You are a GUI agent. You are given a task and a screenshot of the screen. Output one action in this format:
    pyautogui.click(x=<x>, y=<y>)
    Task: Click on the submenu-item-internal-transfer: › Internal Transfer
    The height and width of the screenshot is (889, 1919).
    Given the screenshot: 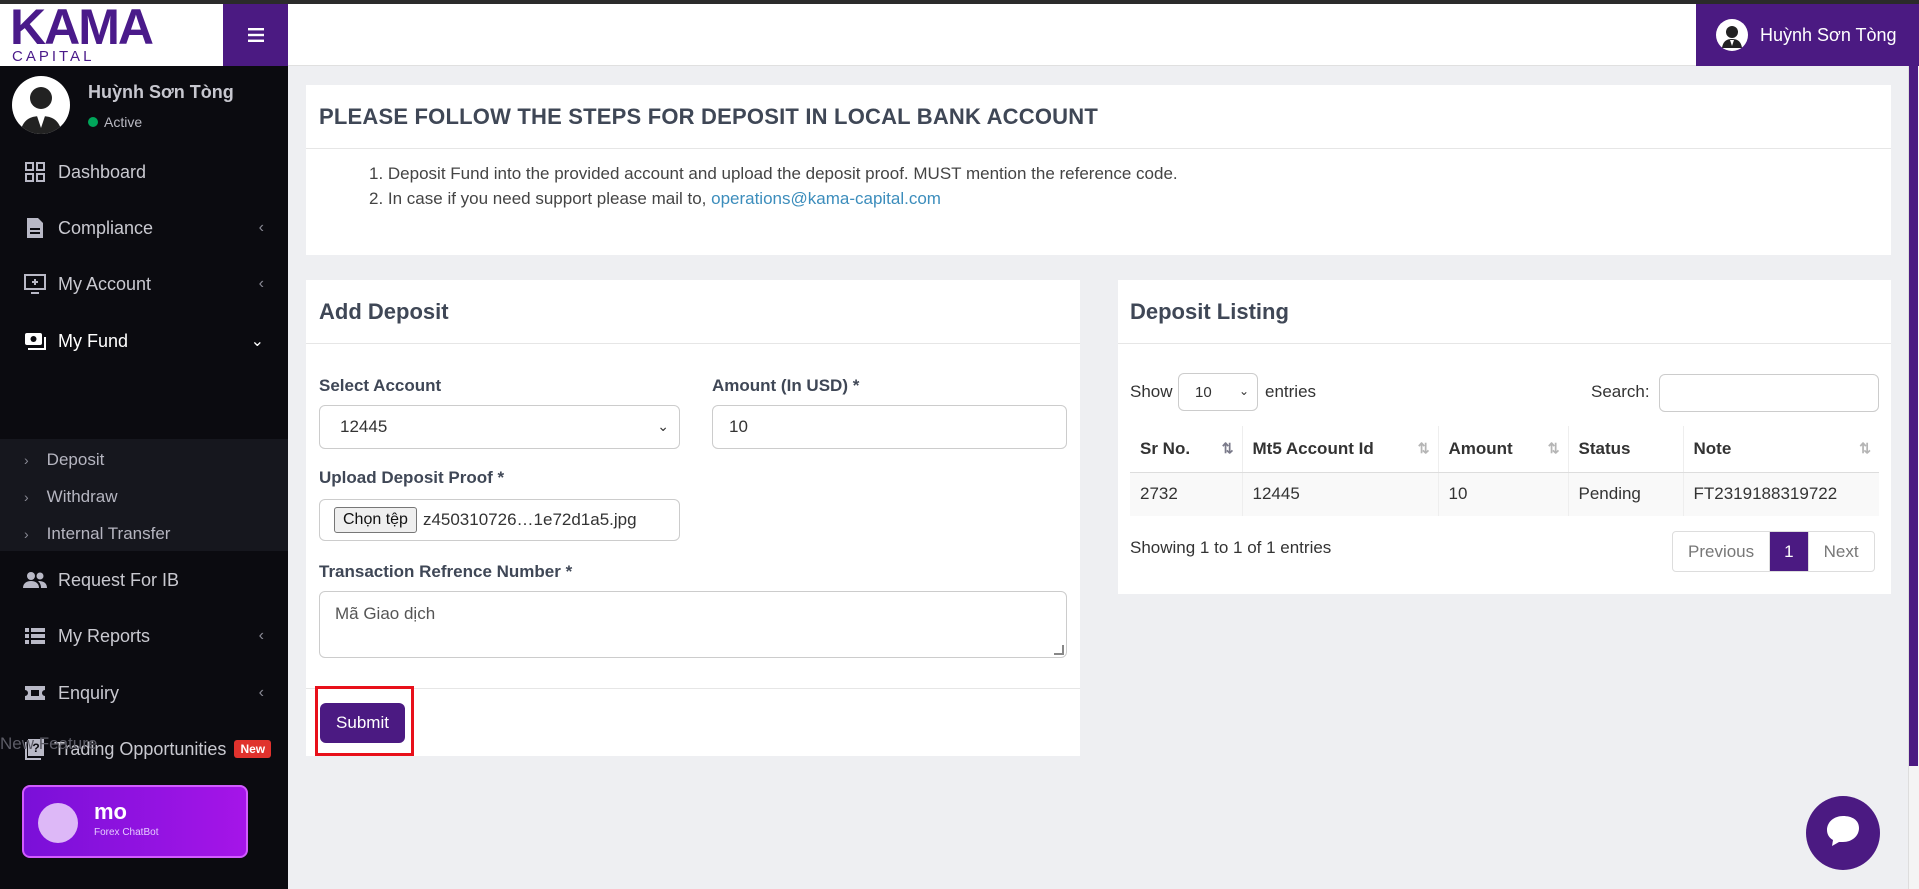 What is the action you would take?
    pyautogui.click(x=144, y=533)
    